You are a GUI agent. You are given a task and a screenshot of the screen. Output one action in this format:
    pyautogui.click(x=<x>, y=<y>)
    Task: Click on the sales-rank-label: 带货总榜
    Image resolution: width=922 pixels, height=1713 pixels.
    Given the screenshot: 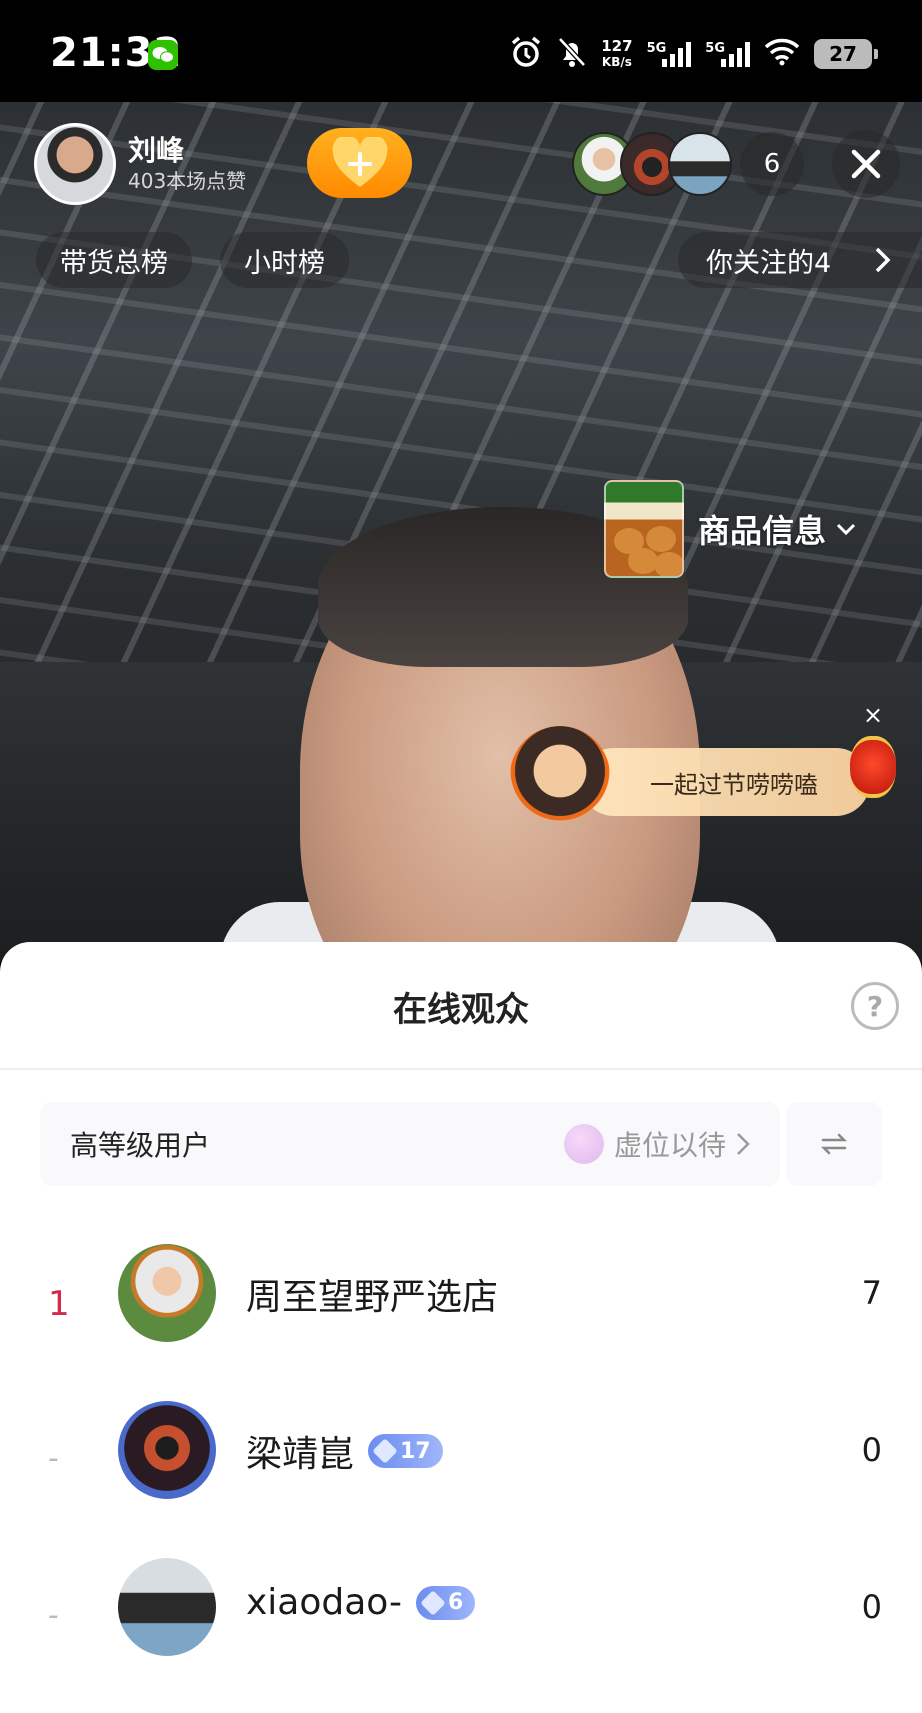 What is the action you would take?
    pyautogui.click(x=114, y=263)
    